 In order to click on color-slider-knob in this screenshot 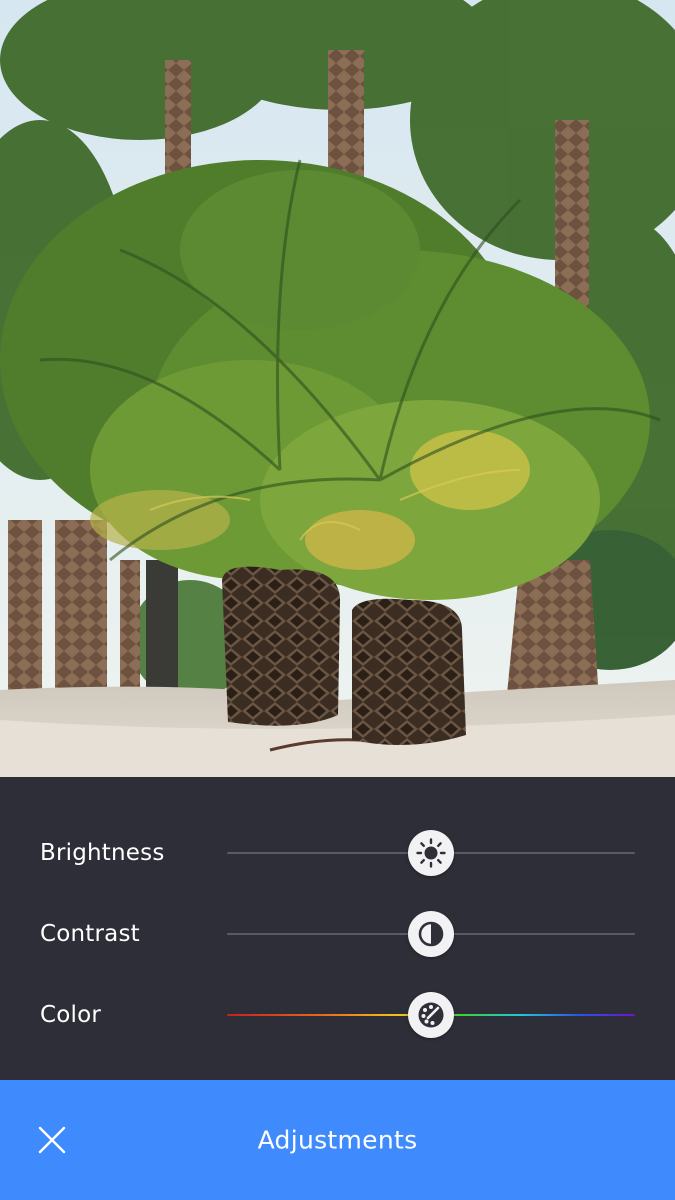, I will do `click(431, 1015)`.